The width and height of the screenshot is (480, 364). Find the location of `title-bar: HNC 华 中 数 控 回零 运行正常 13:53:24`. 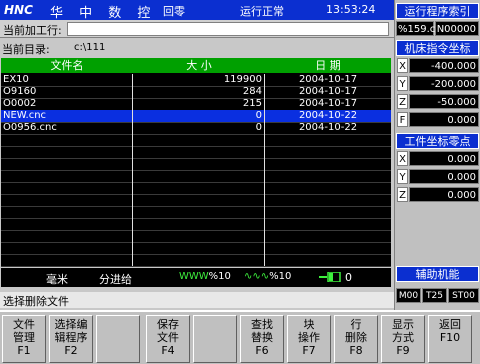

title-bar: HNC 华 中 数 控 回零 运行正常 13:53:24 is located at coordinates (197, 10).